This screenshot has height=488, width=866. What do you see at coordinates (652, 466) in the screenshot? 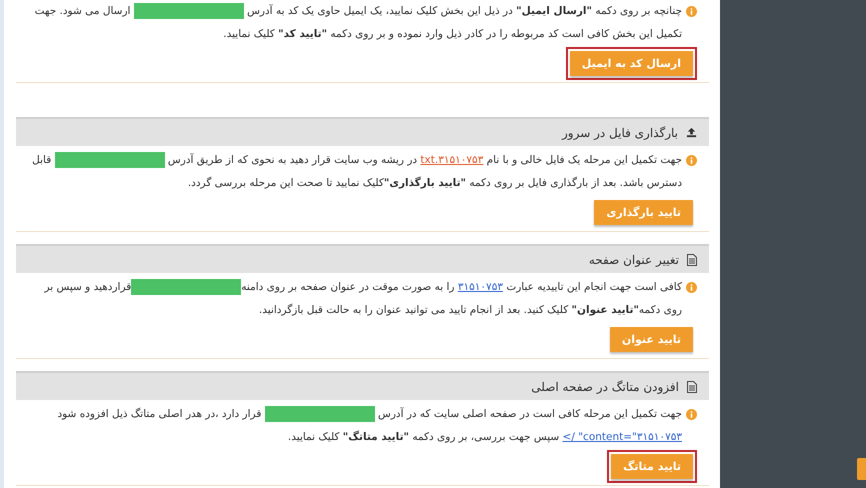
I see `action-button: تایید متاتگ` at bounding box center [652, 466].